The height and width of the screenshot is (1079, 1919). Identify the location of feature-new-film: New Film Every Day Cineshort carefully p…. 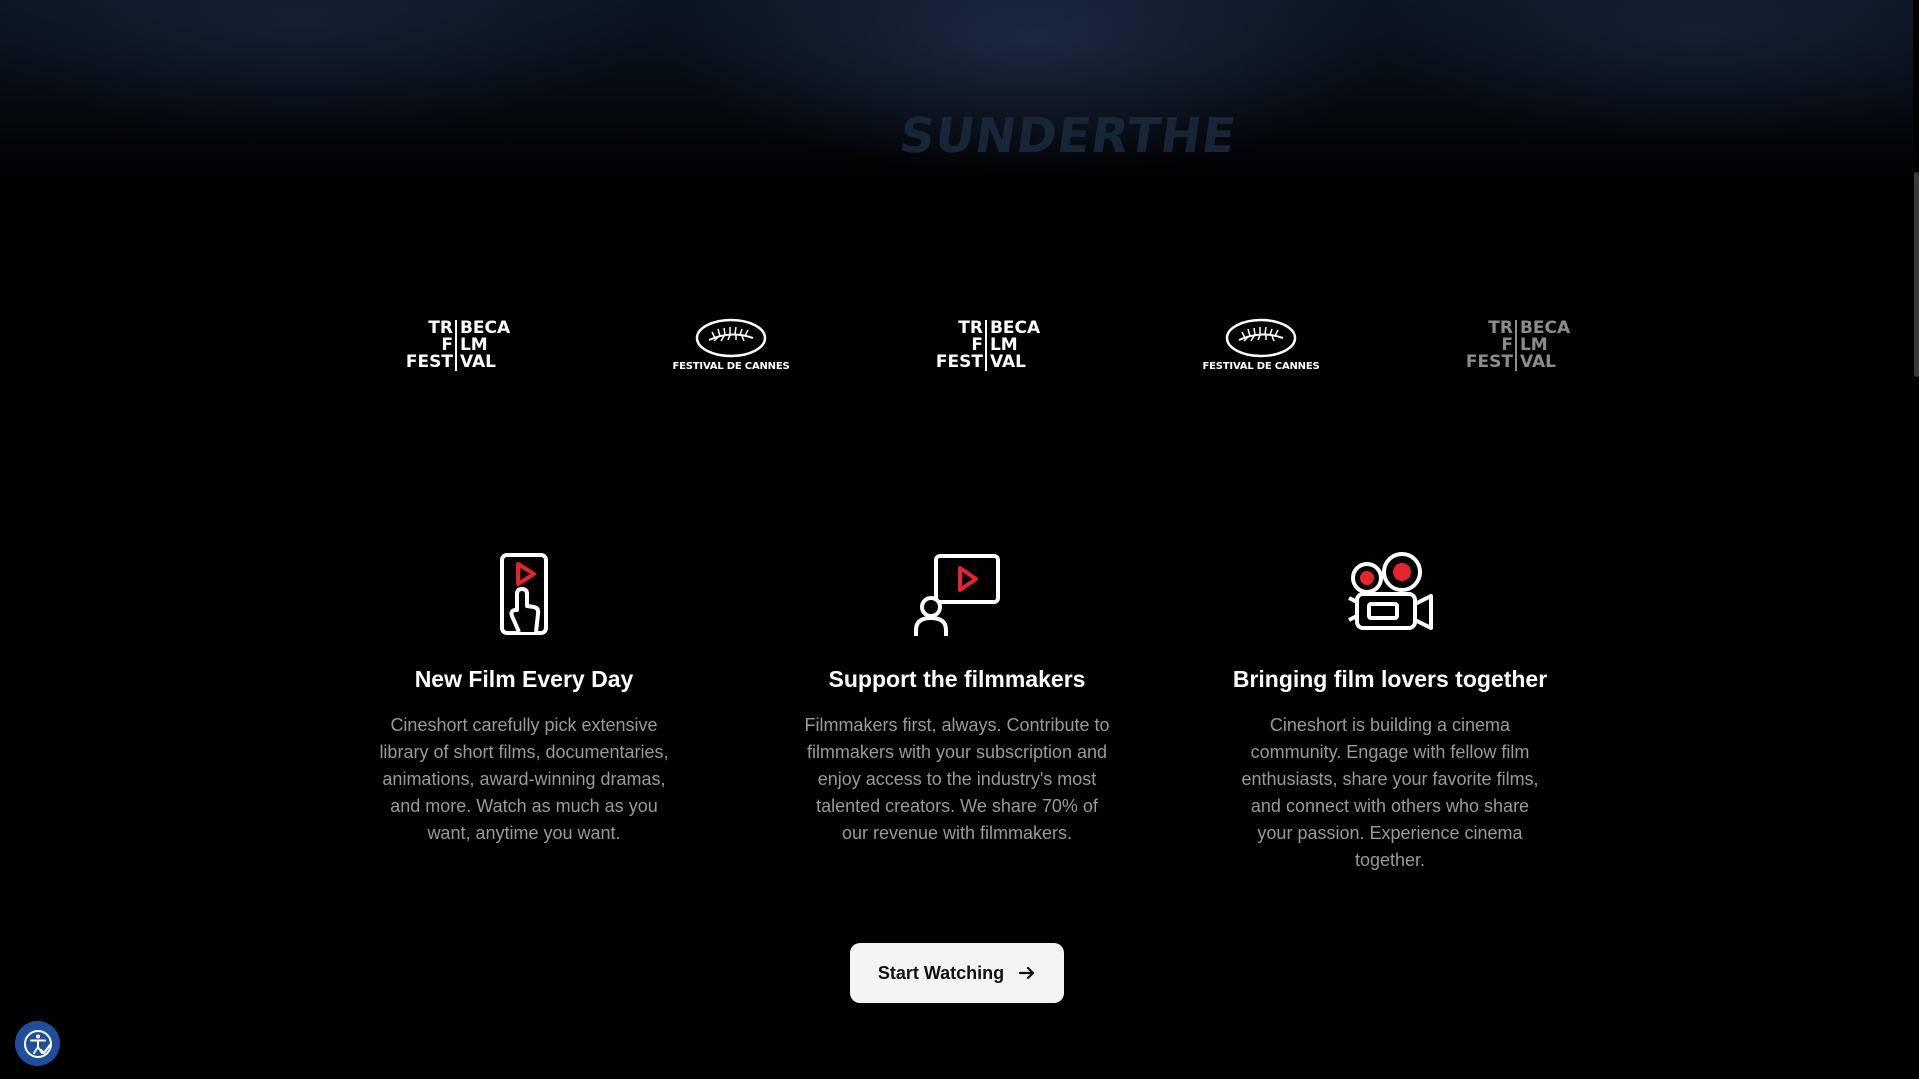
(524, 698).